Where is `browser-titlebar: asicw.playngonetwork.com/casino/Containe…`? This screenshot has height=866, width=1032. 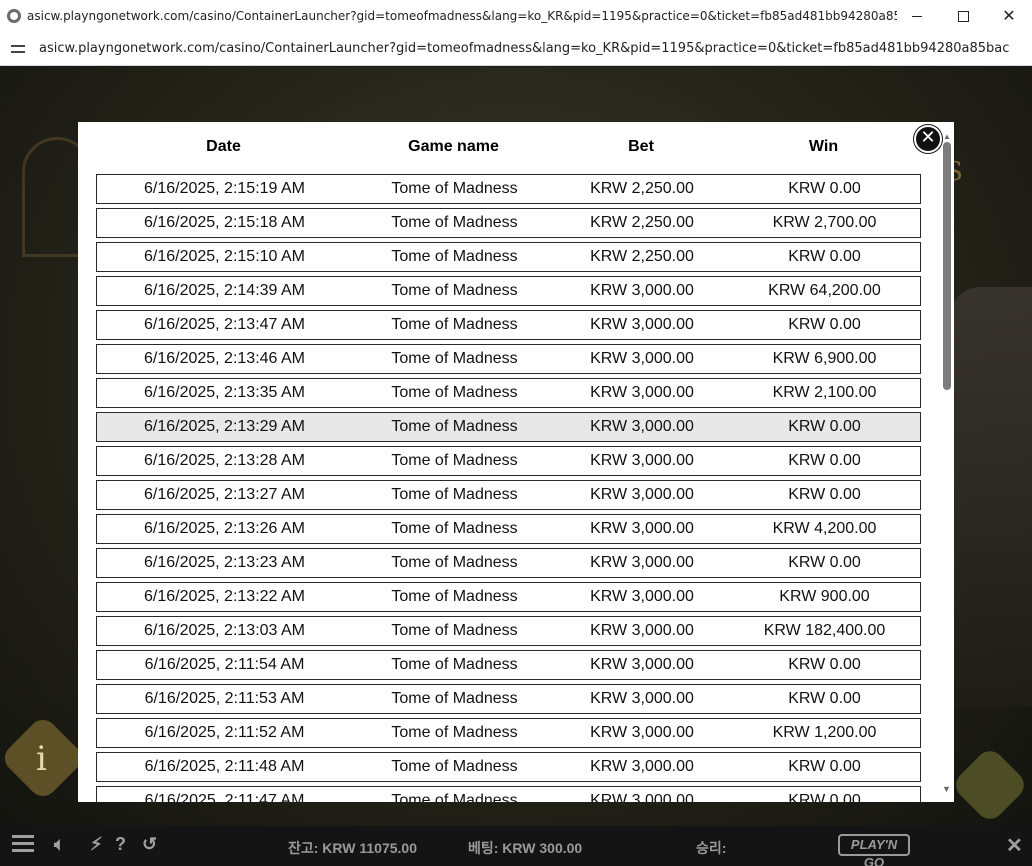
browser-titlebar: asicw.playngonetwork.com/casino/Containe… is located at coordinates (516, 16).